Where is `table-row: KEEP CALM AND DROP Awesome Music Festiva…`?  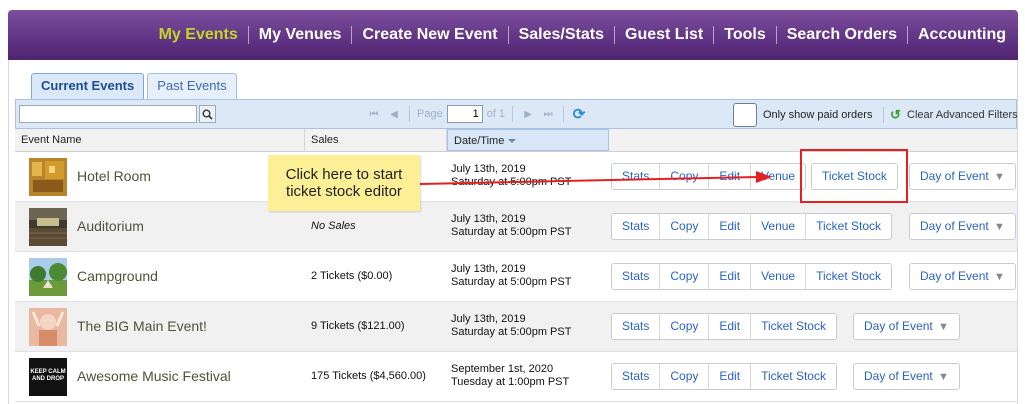
table-row: KEEP CALM AND DROP Awesome Music Festiva… is located at coordinates (516, 377).